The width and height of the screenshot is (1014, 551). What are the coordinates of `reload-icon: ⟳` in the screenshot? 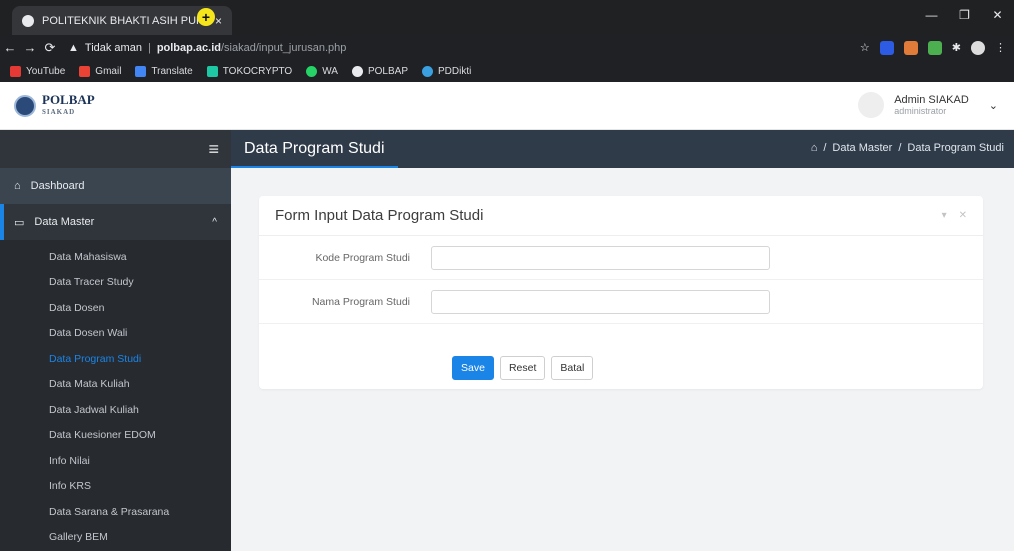 It's located at (50, 48).